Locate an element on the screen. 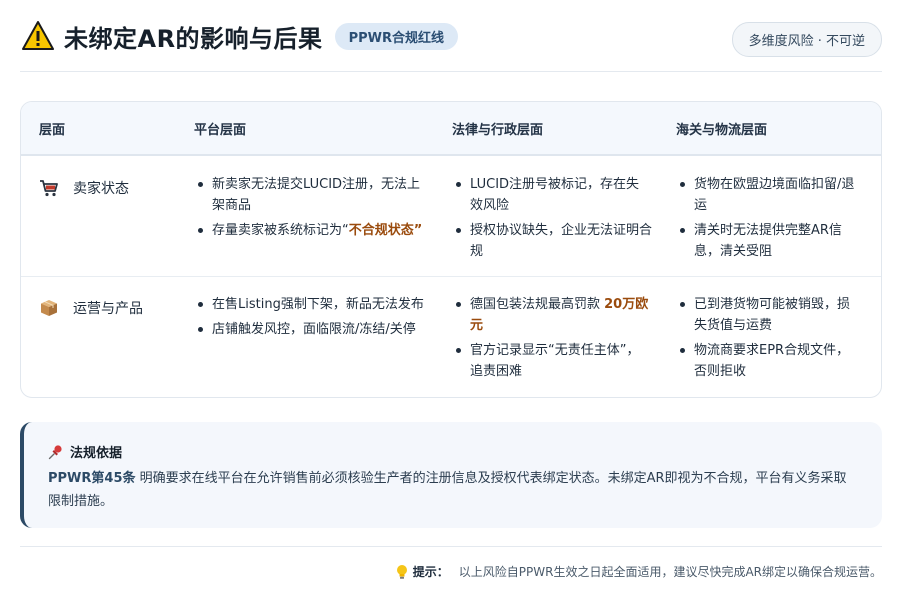 The width and height of the screenshot is (900, 598). list-item: 在售Listing强制下架，新品无法发布 is located at coordinates (311, 304).